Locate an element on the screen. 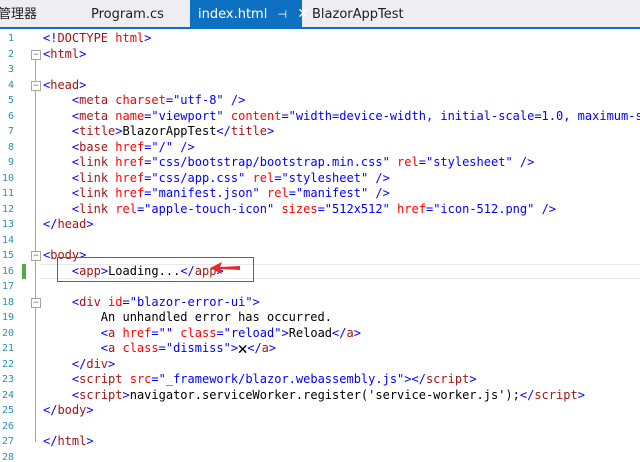 Image resolution: width=640 pixels, height=462 pixels. line-number: 22 is located at coordinates (7, 364).